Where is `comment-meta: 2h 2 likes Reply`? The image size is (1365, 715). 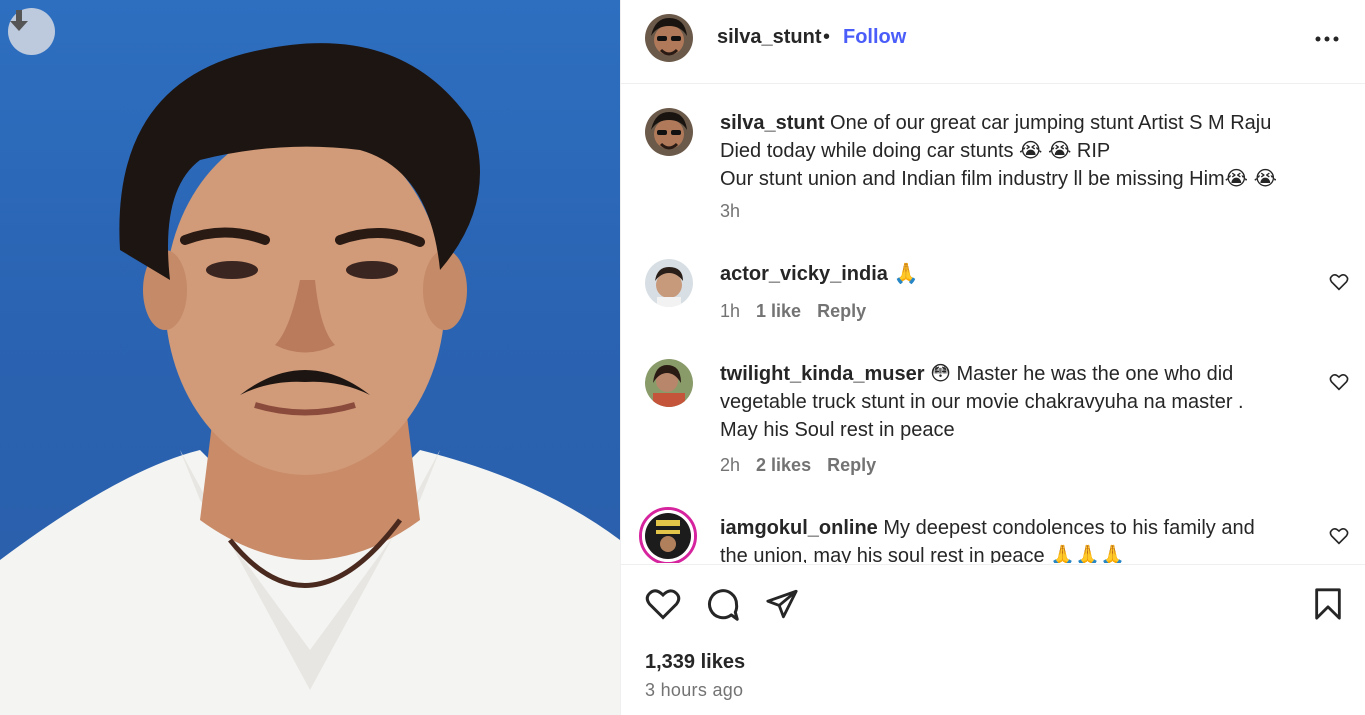 comment-meta: 2h 2 likes Reply is located at coordinates (806, 465).